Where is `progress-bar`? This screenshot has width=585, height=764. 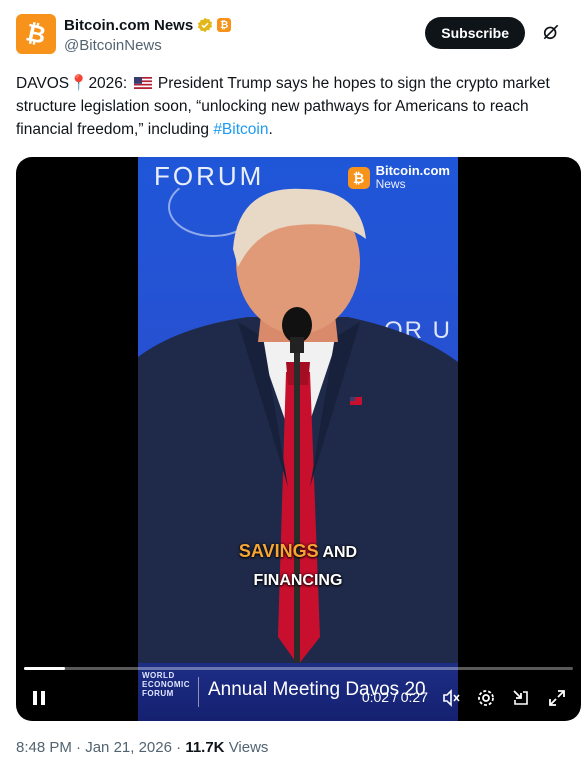
progress-bar is located at coordinates (298, 668).